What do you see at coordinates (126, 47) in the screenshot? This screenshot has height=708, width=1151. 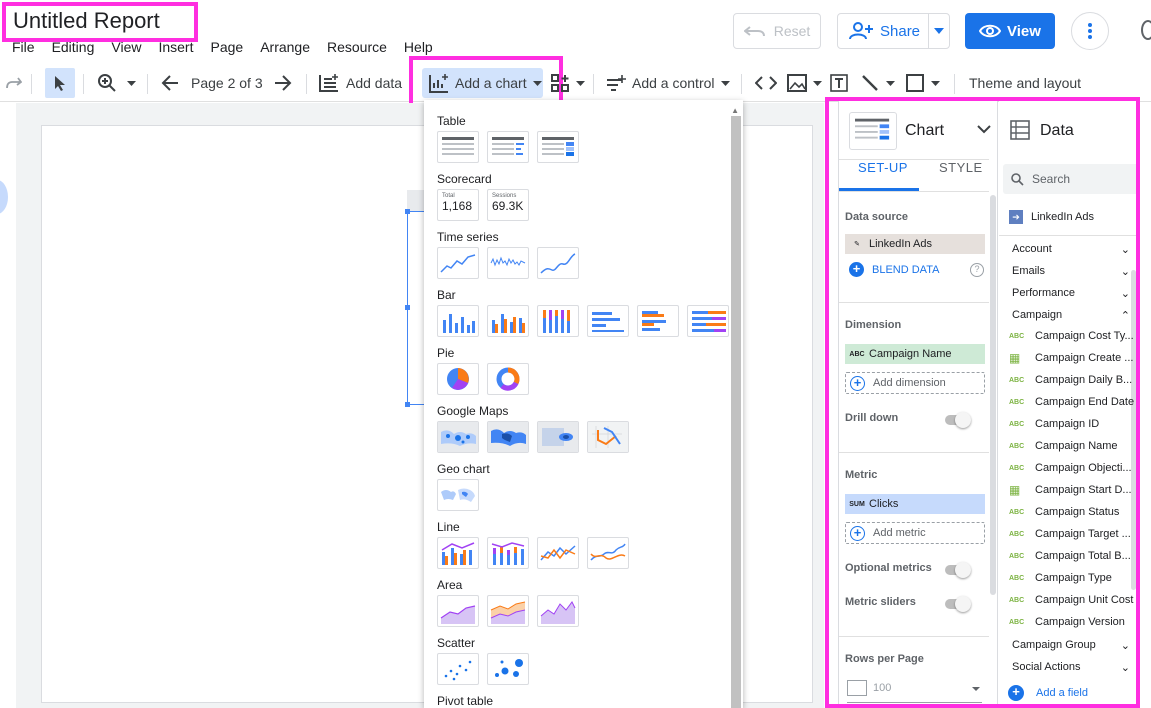 I see `menu-view: View` at bounding box center [126, 47].